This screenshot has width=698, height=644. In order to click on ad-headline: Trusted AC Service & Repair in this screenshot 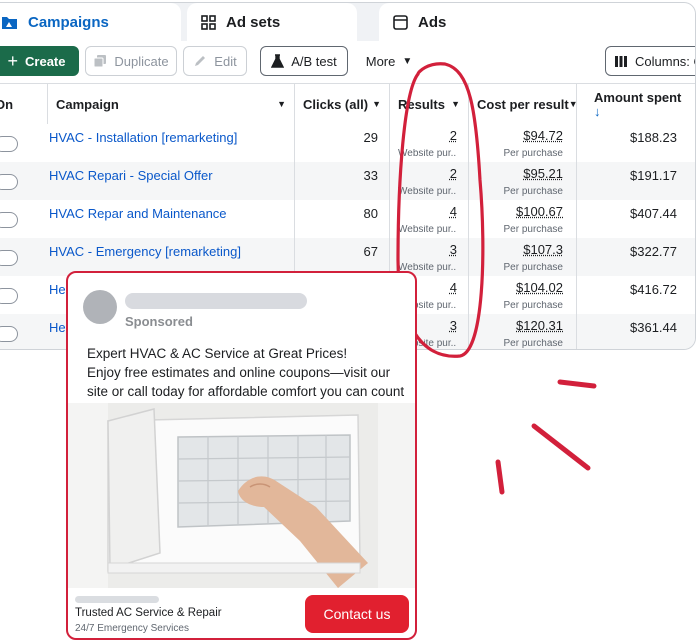, I will do `click(148, 613)`.